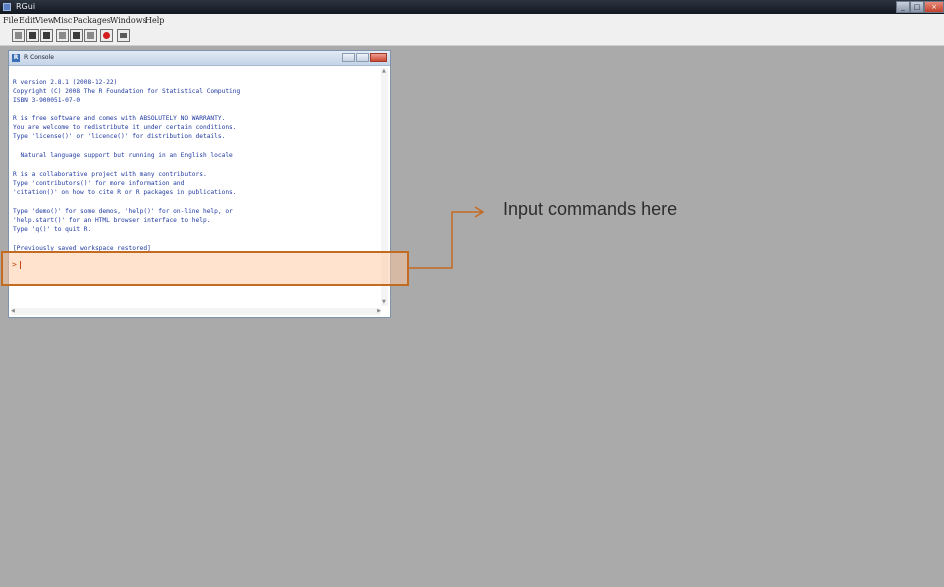 The width and height of the screenshot is (944, 587). I want to click on console-line: ISBN 3-900051-07-0, so click(47, 100).